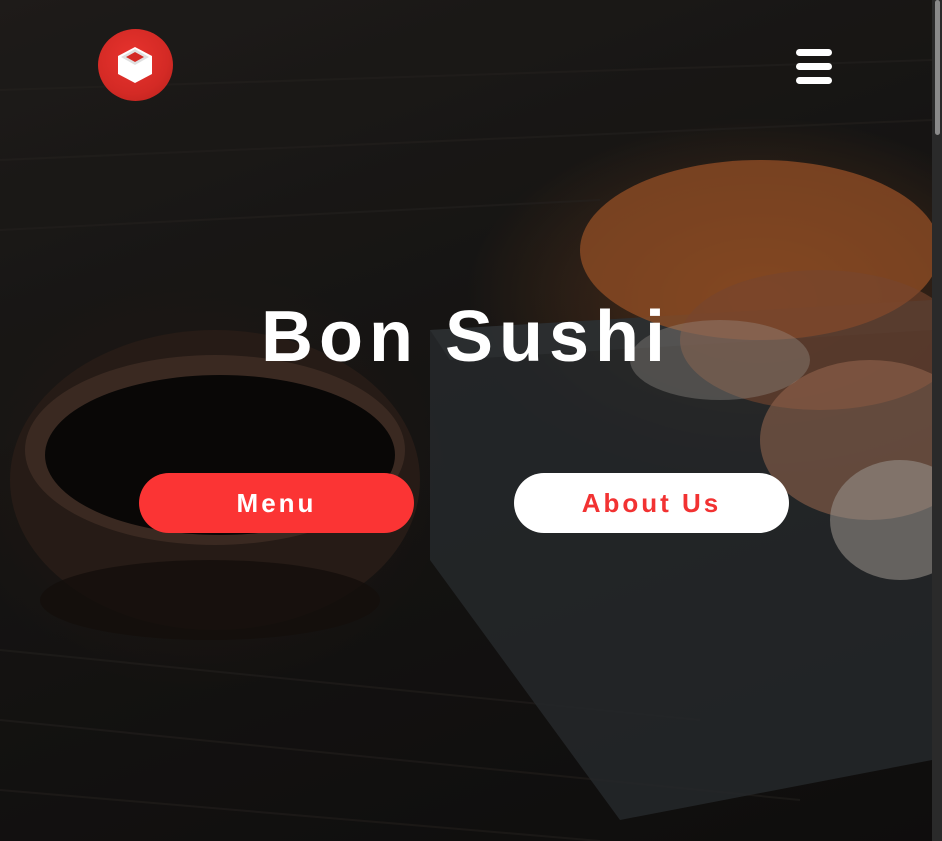 The image size is (942, 841). What do you see at coordinates (276, 503) in the screenshot?
I see `menu-button: Menu` at bounding box center [276, 503].